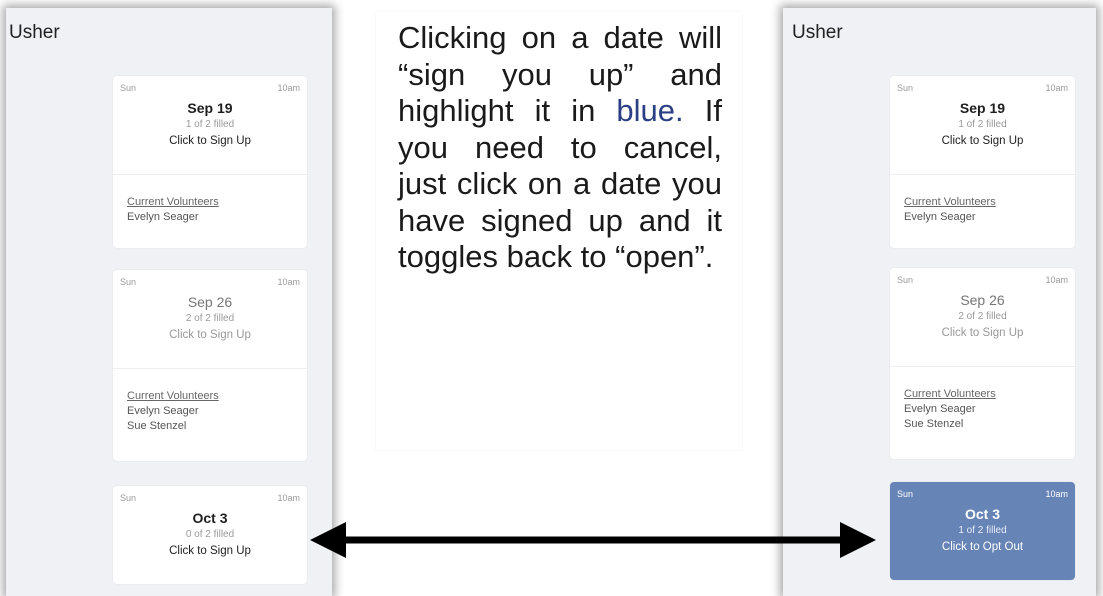 The height and width of the screenshot is (596, 1103). What do you see at coordinates (982, 547) in the screenshot?
I see `opt-out-button: Click to Opt Out` at bounding box center [982, 547].